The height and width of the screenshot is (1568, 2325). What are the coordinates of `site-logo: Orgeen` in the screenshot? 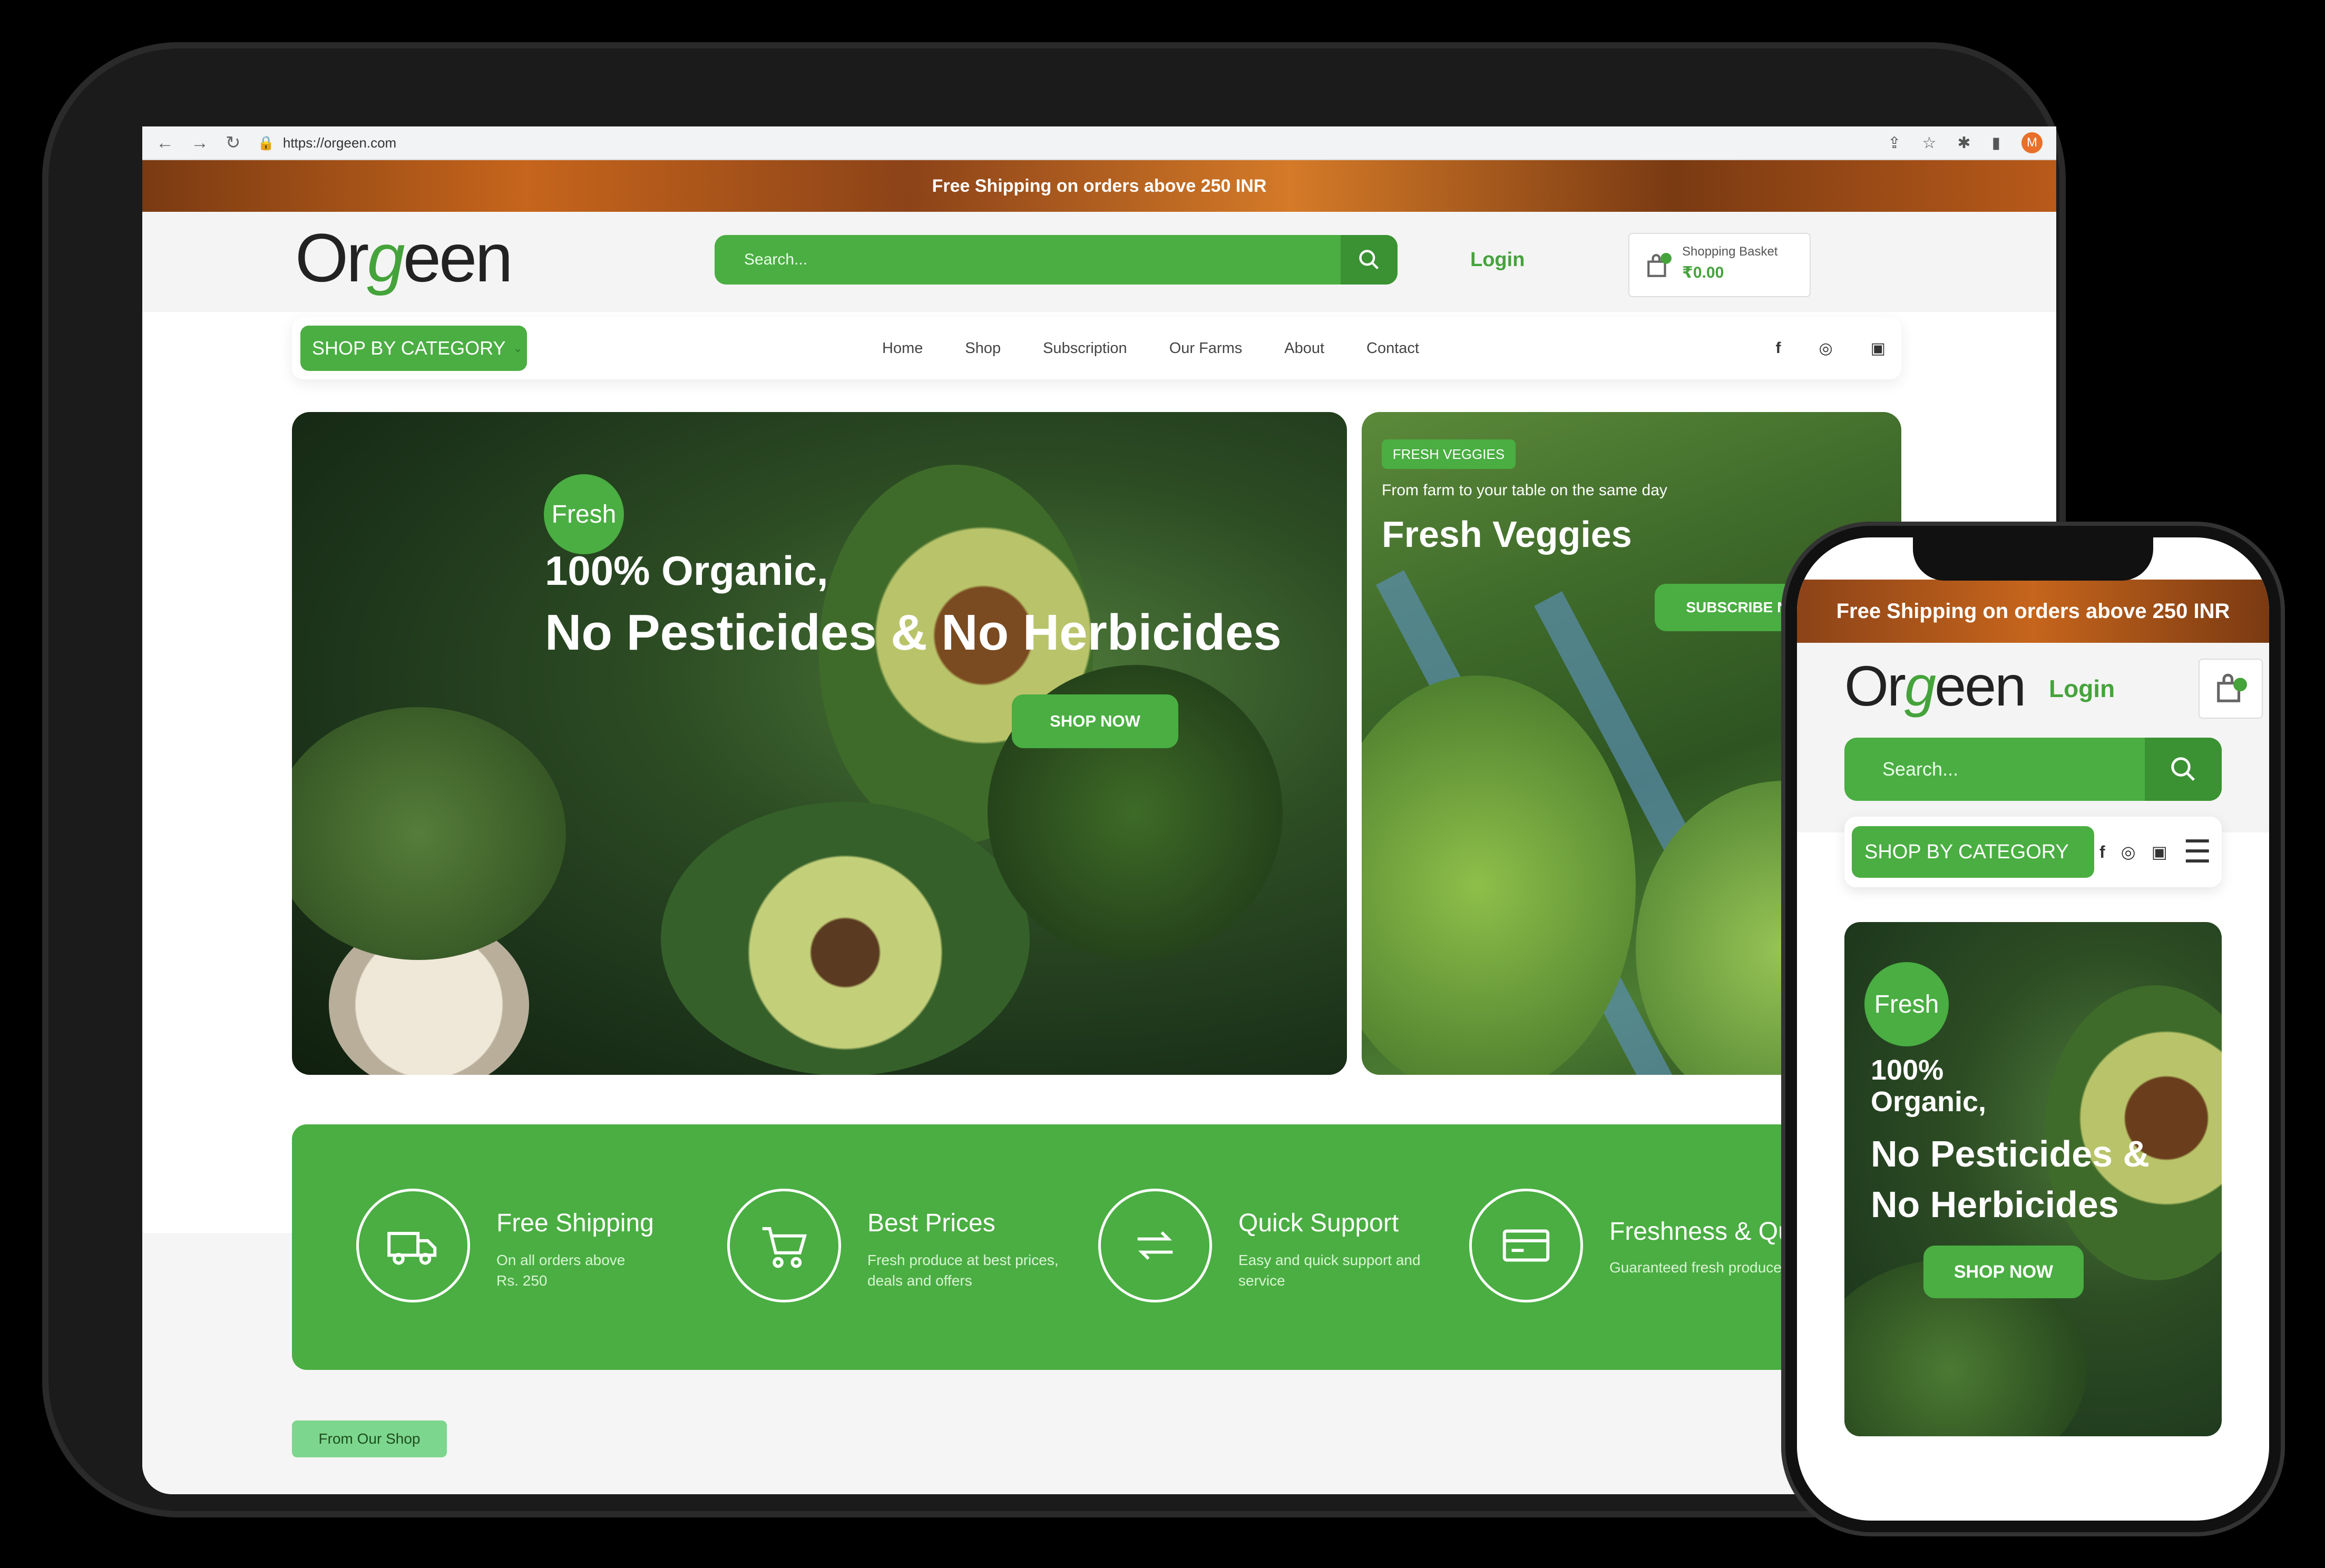 It's located at (404, 257).